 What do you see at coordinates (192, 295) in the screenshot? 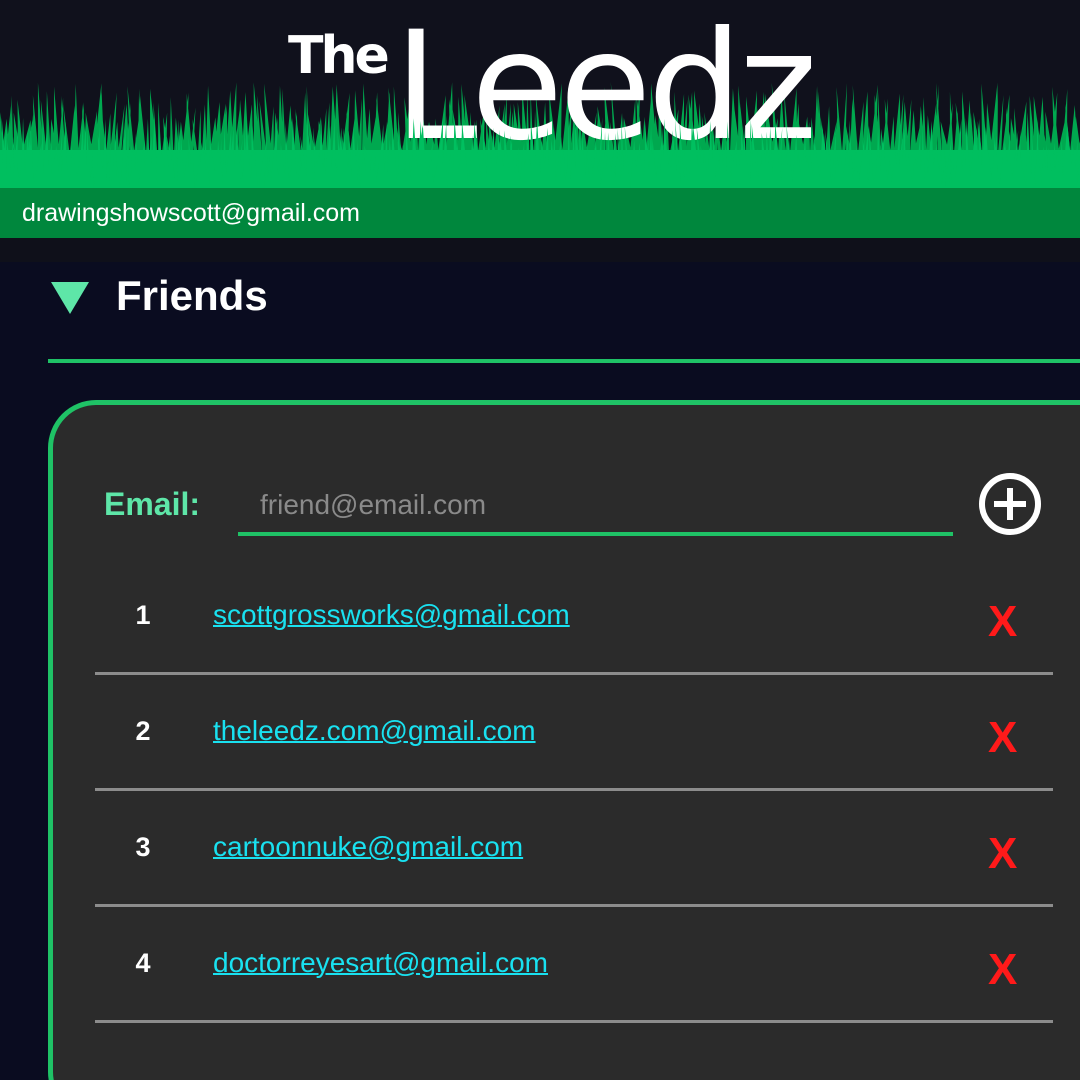
I see `friends-title: Friends` at bounding box center [192, 295].